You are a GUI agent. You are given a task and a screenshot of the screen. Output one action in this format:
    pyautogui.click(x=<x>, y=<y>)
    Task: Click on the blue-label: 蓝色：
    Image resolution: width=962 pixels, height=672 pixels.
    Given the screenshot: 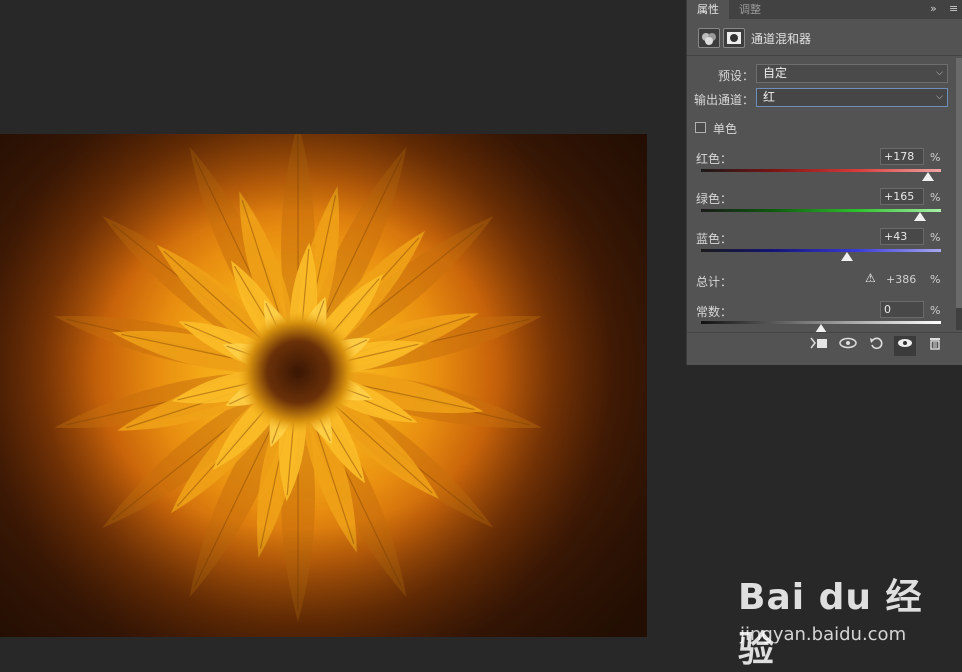 What is the action you would take?
    pyautogui.click(x=714, y=239)
    